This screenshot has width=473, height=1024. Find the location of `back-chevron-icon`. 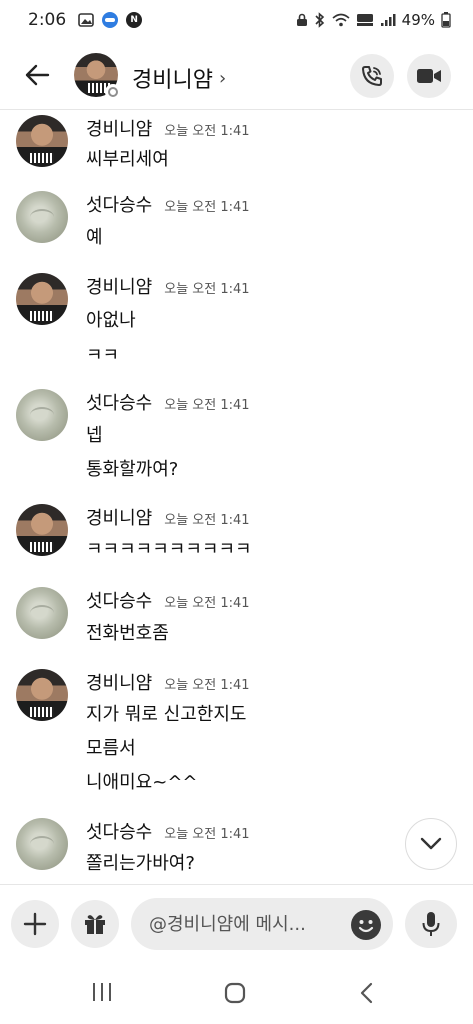

back-chevron-icon is located at coordinates (366, 993).